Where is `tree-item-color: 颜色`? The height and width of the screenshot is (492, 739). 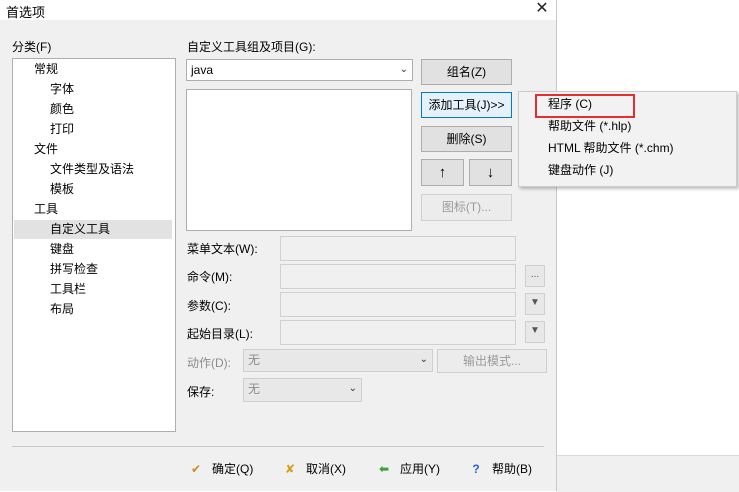
tree-item-color: 颜色 is located at coordinates (62, 109).